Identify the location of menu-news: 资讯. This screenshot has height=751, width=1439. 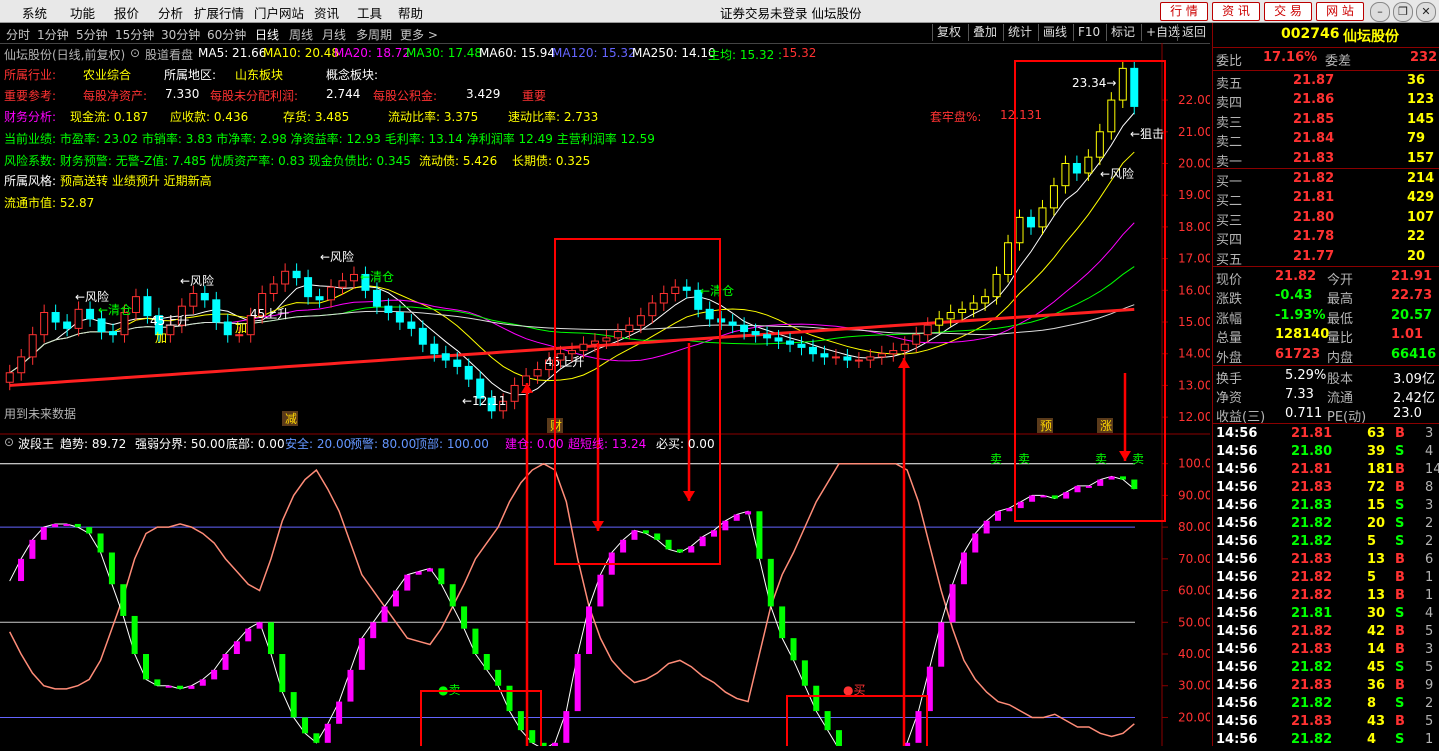
(326, 12).